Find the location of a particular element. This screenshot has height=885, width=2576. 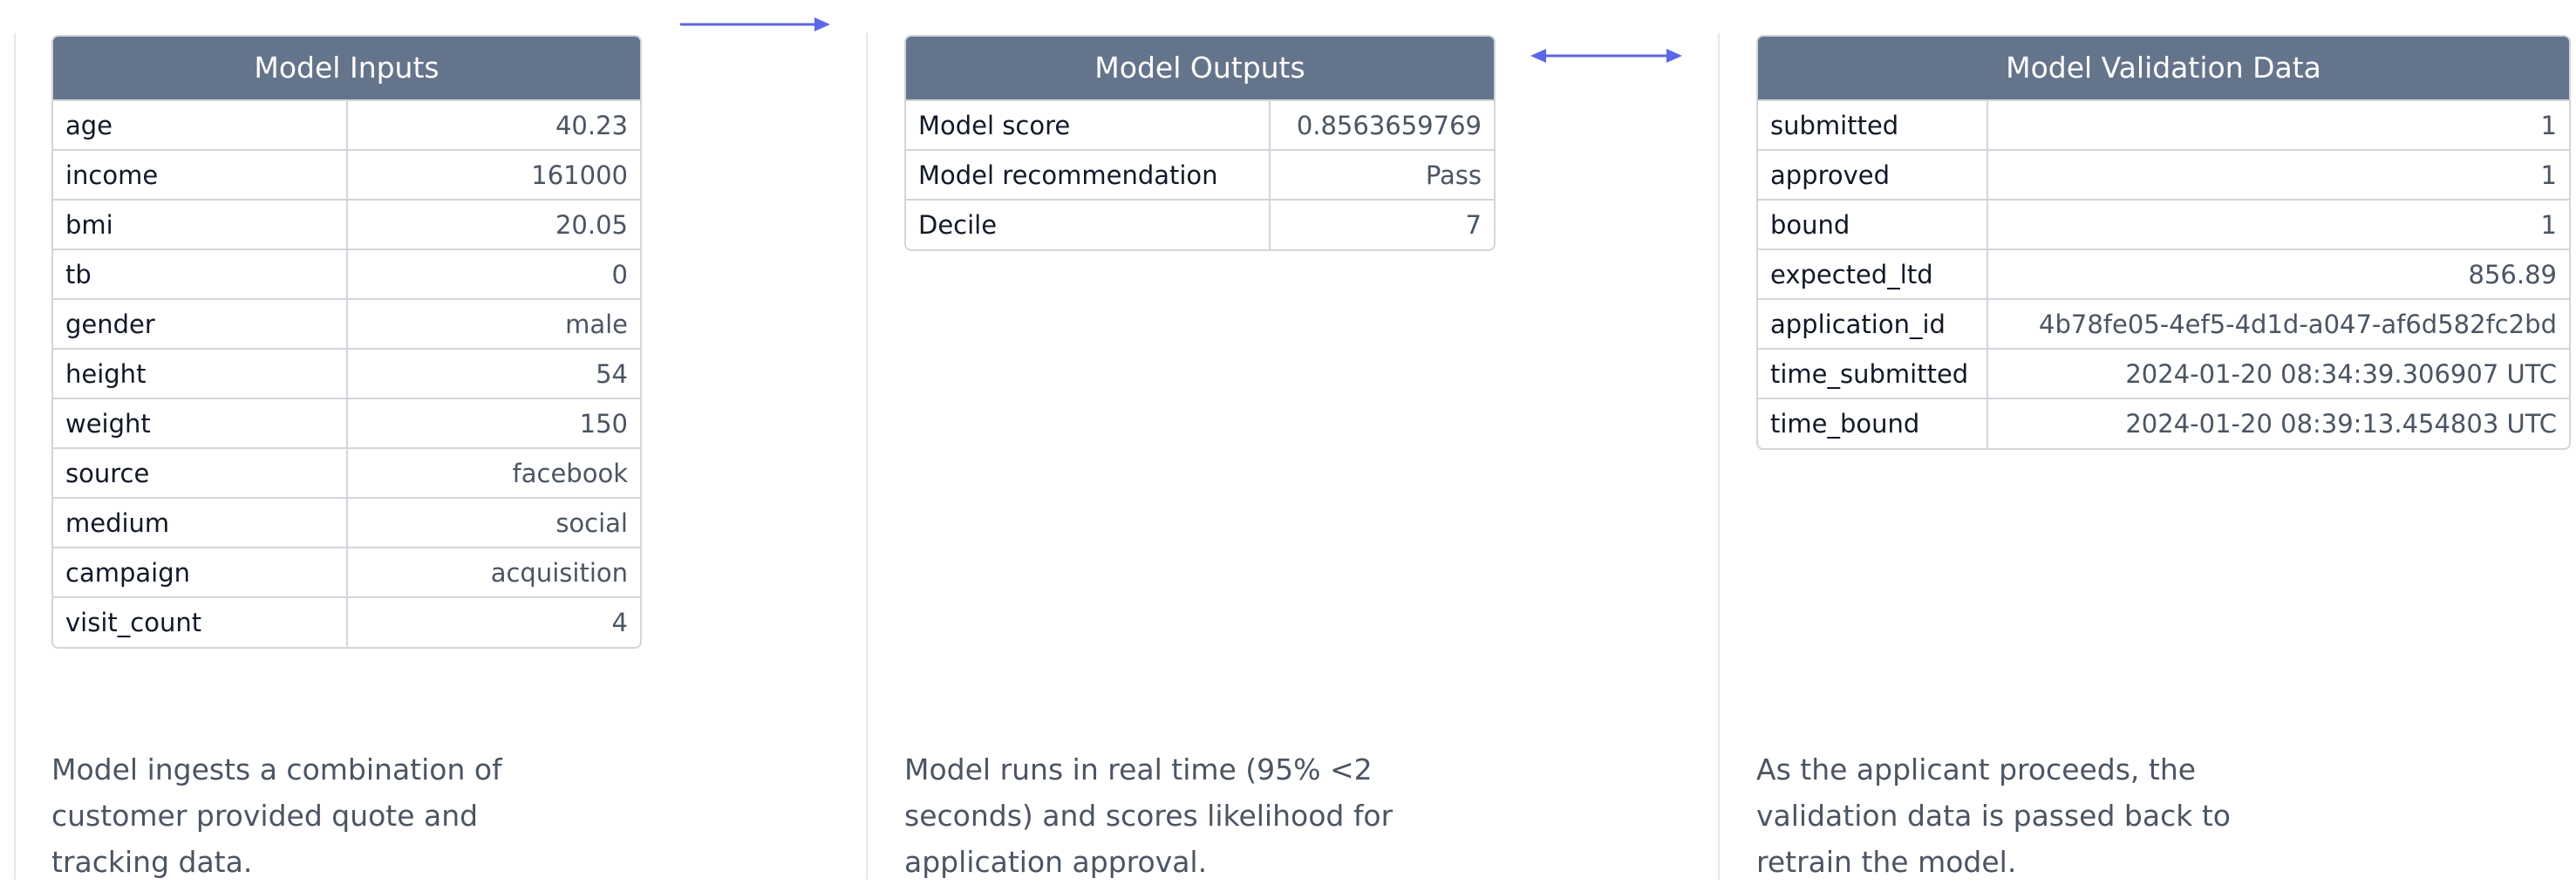

row-value: acquisition is located at coordinates (494, 572).